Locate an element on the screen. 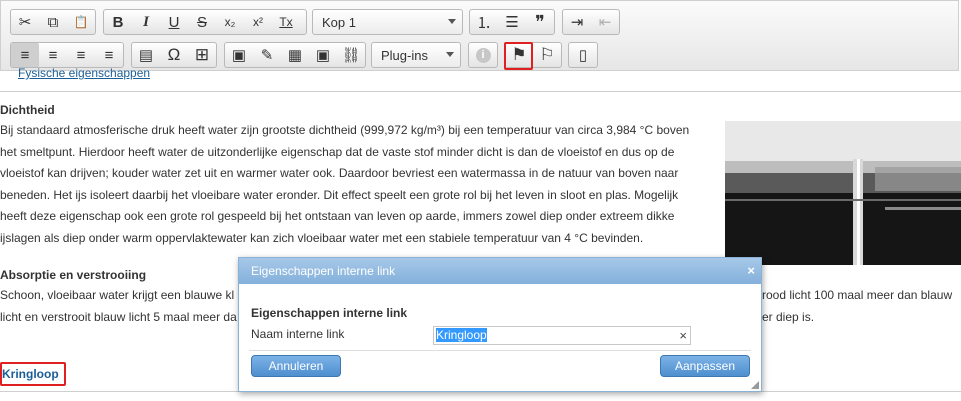 Image resolution: width=961 pixels, height=401 pixels. dialog-section-title: Eigenschappen interne link is located at coordinates (329, 313).